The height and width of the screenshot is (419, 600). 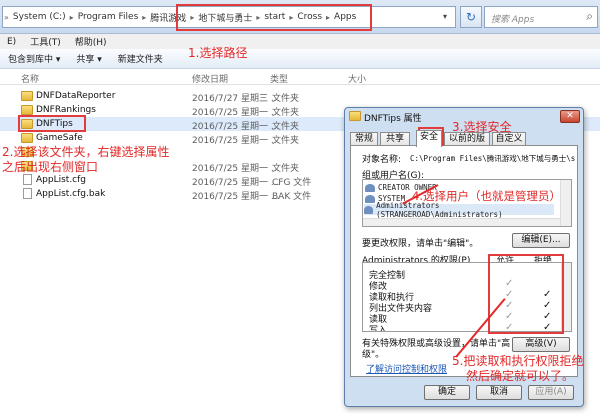 What do you see at coordinates (378, 329) in the screenshot?
I see `permission-name: 写入` at bounding box center [378, 329].